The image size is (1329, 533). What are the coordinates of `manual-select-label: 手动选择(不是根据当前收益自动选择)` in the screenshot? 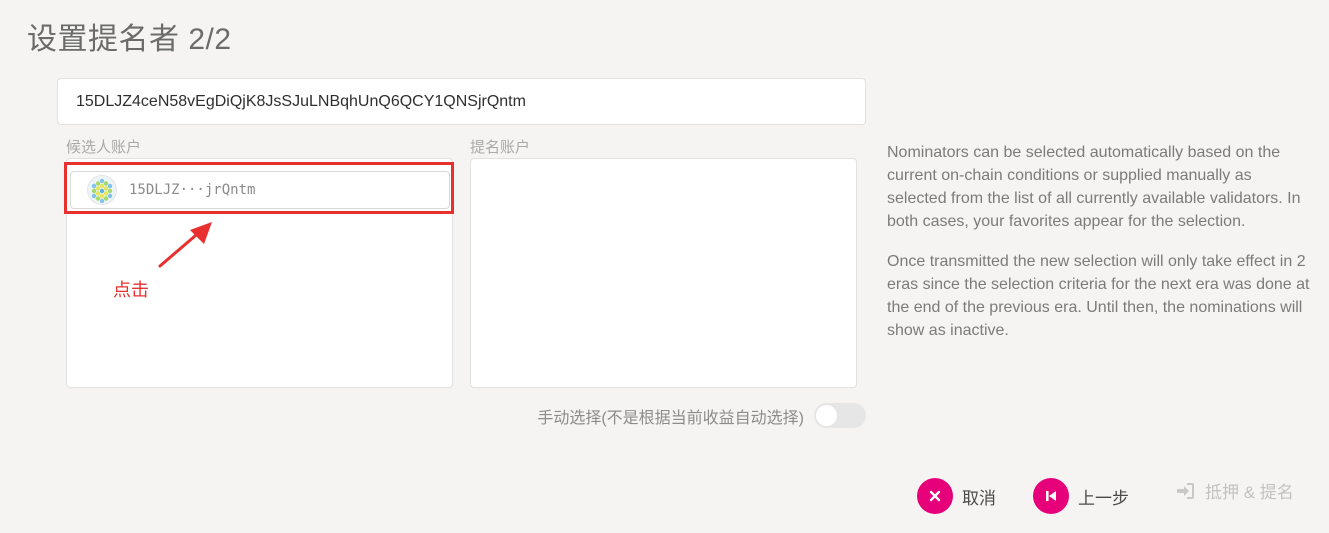 It's located at (670, 418).